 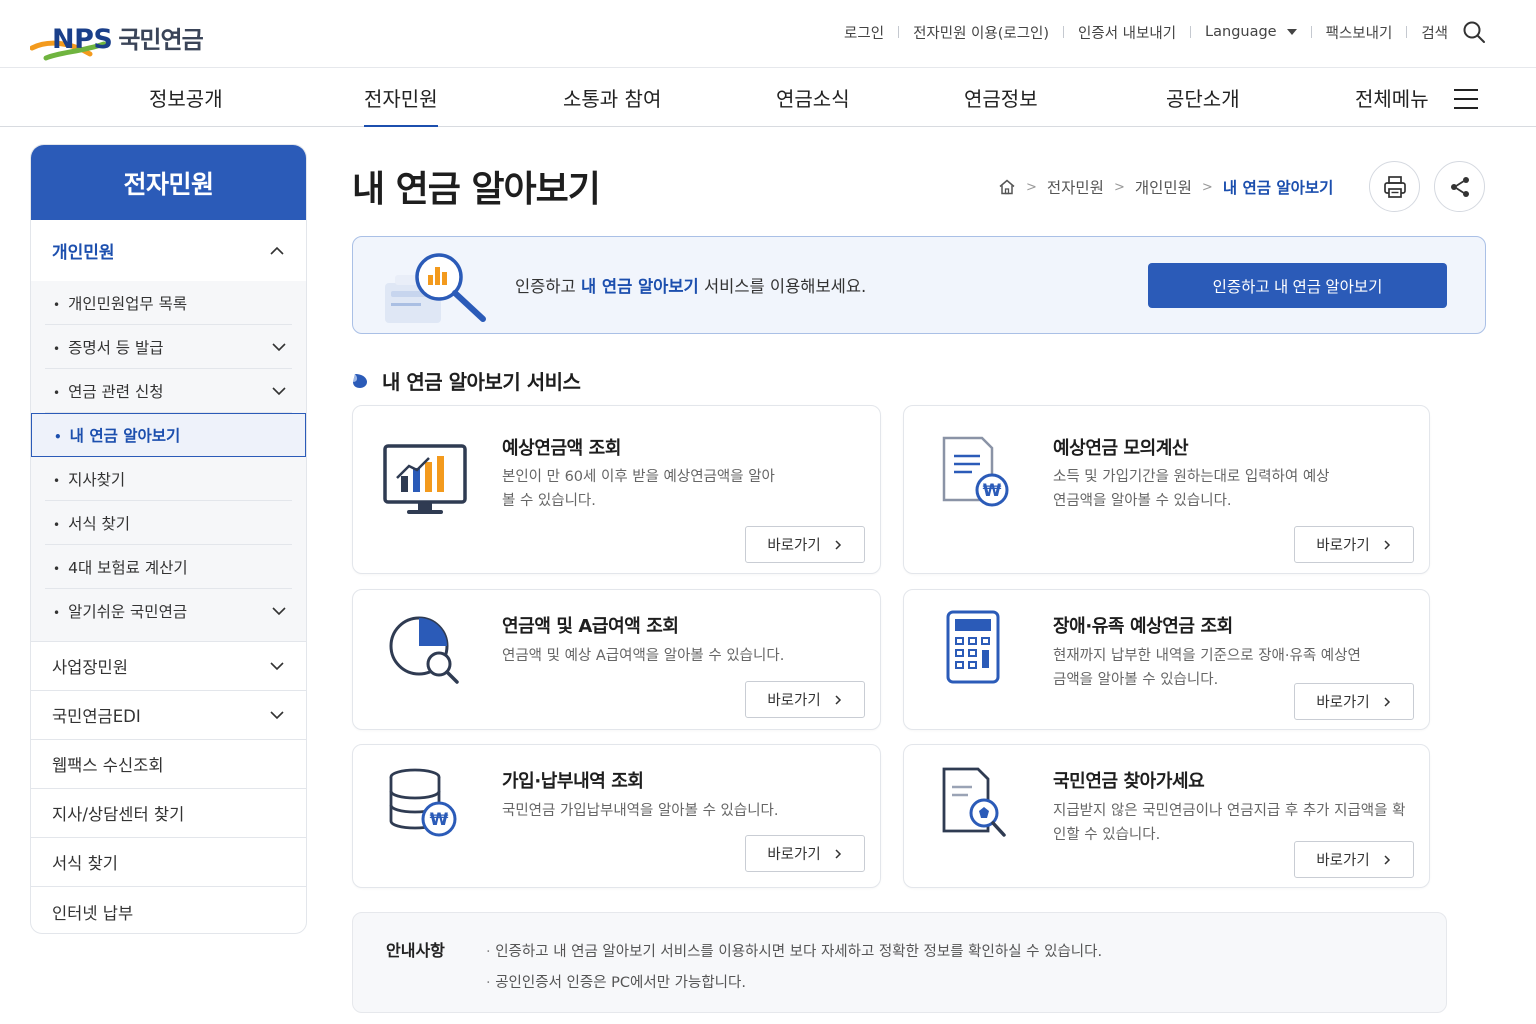 I want to click on language-select: Language, so click(x=1251, y=32).